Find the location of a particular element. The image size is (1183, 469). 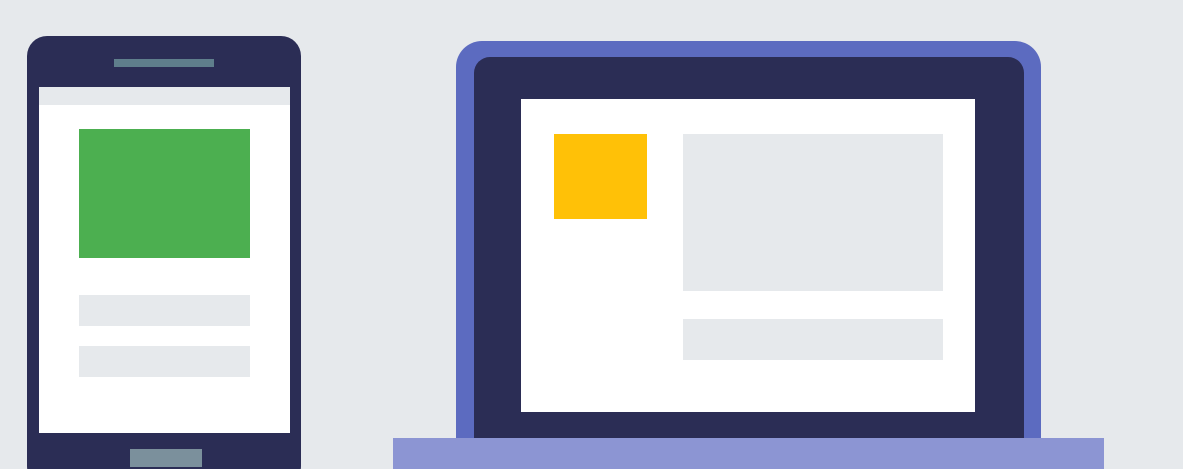

laptop-content-panel is located at coordinates (813, 212).